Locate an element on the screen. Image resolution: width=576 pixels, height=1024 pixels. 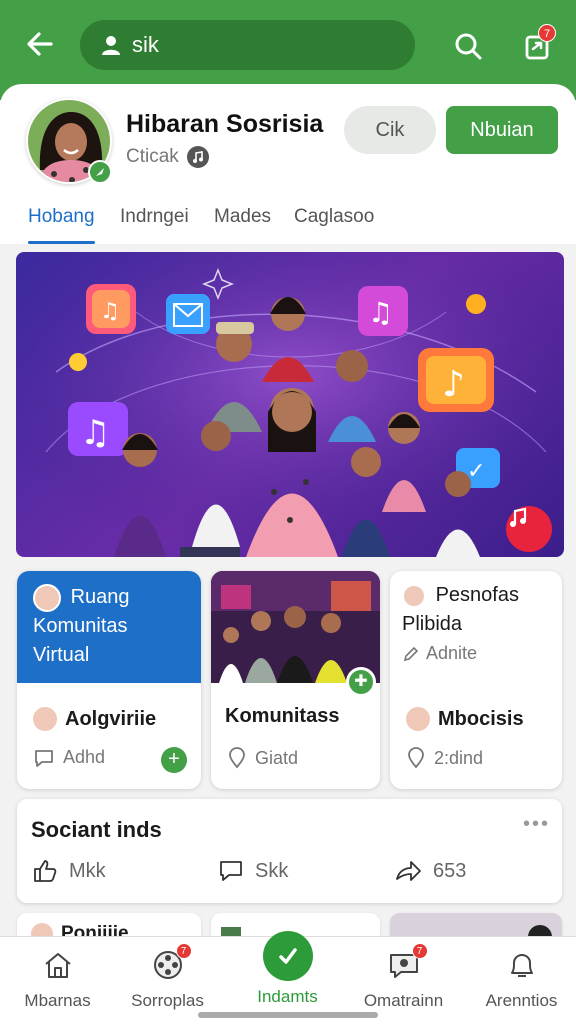
nav-item-2: Indamts is located at coordinates (287, 974).